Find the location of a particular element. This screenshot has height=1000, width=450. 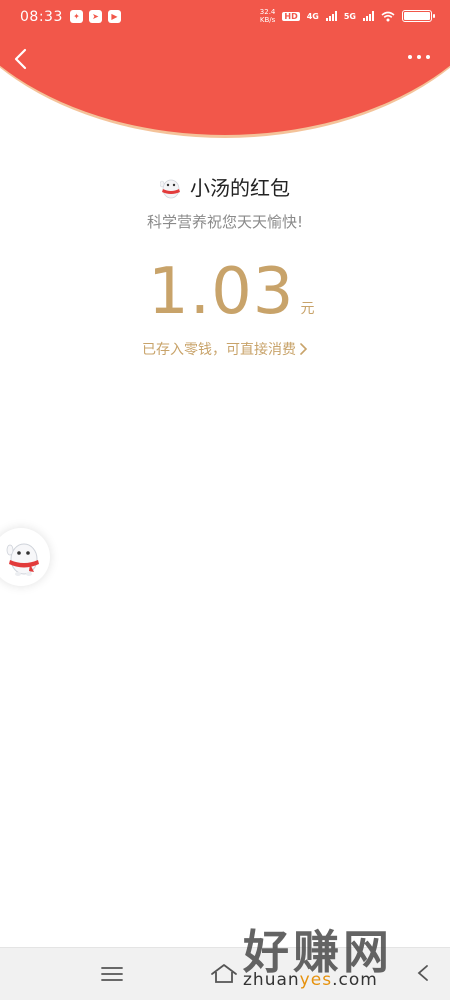

back-icon is located at coordinates (22, 59).